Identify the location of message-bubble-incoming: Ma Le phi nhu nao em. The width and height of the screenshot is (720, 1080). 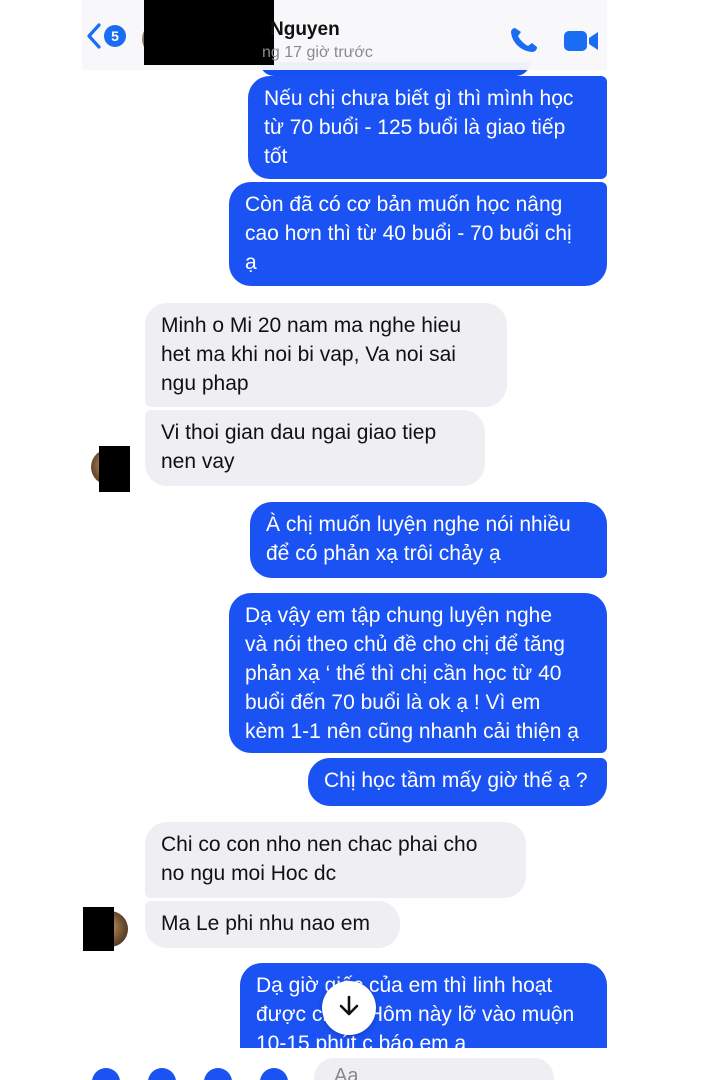
(272, 924).